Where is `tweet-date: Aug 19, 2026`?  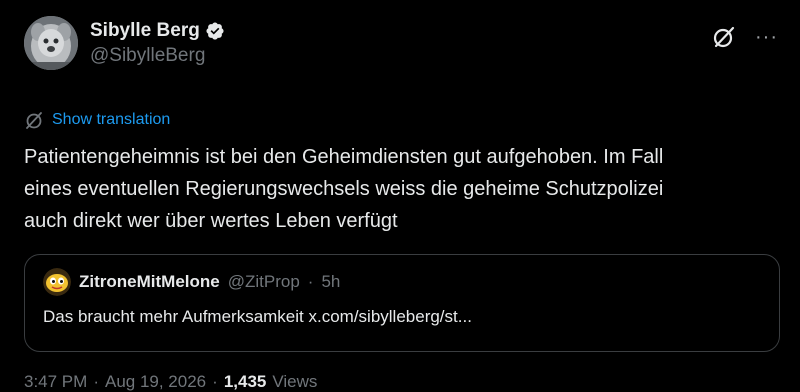 tweet-date: Aug 19, 2026 is located at coordinates (155, 382).